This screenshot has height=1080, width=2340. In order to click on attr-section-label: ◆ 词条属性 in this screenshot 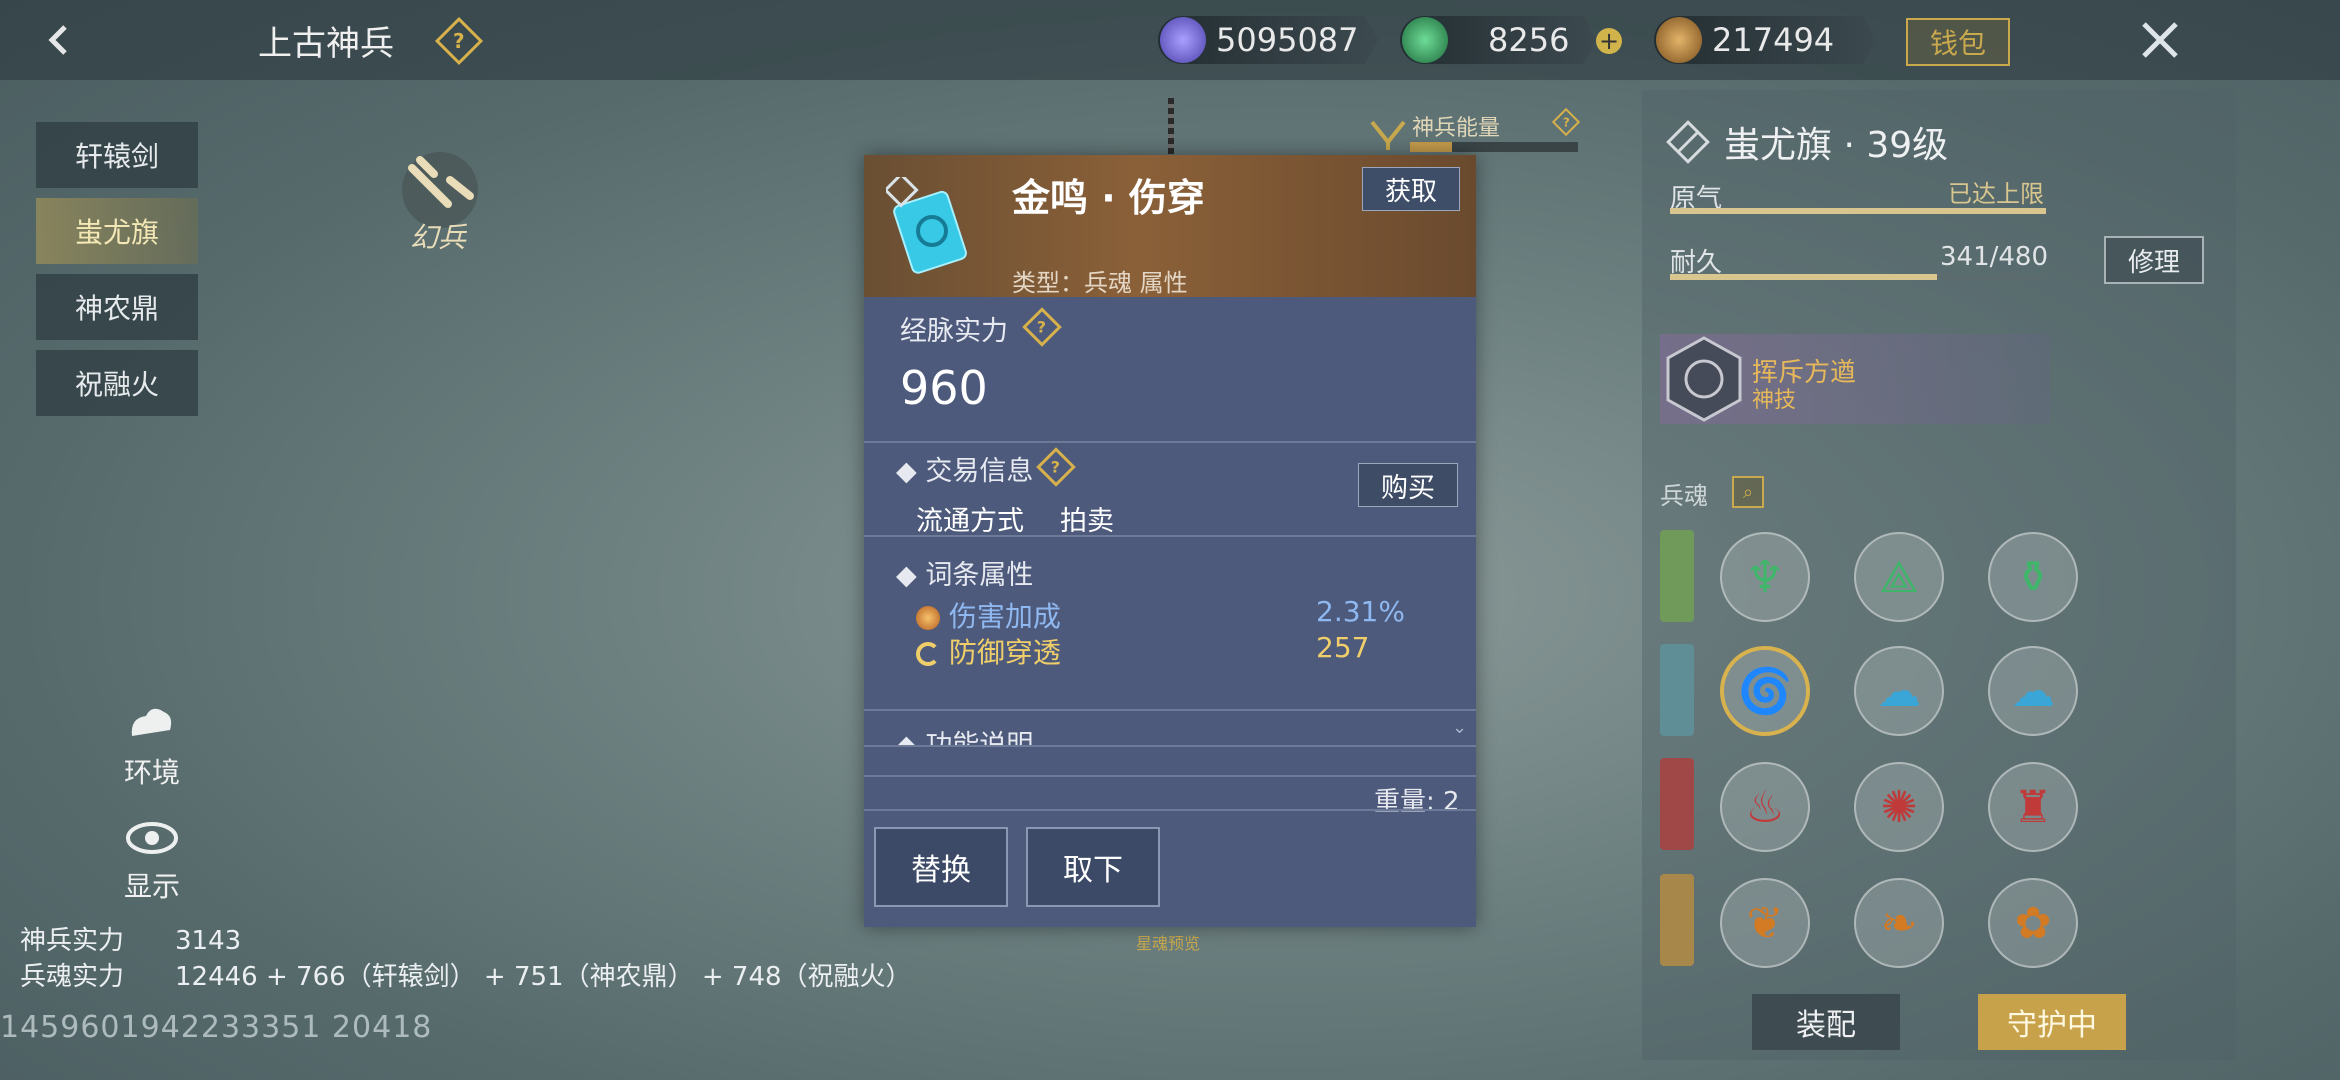, I will do `click(965, 575)`.